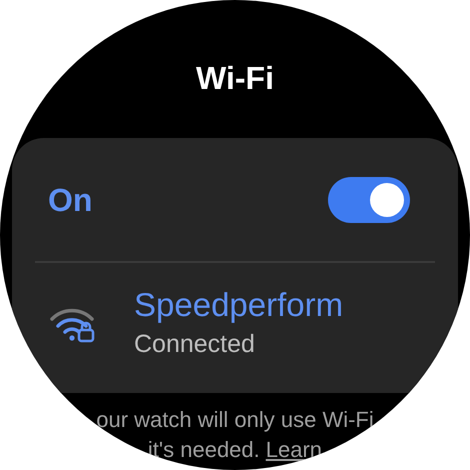 The image size is (470, 470). I want to click on wifi-switch, so click(369, 199).